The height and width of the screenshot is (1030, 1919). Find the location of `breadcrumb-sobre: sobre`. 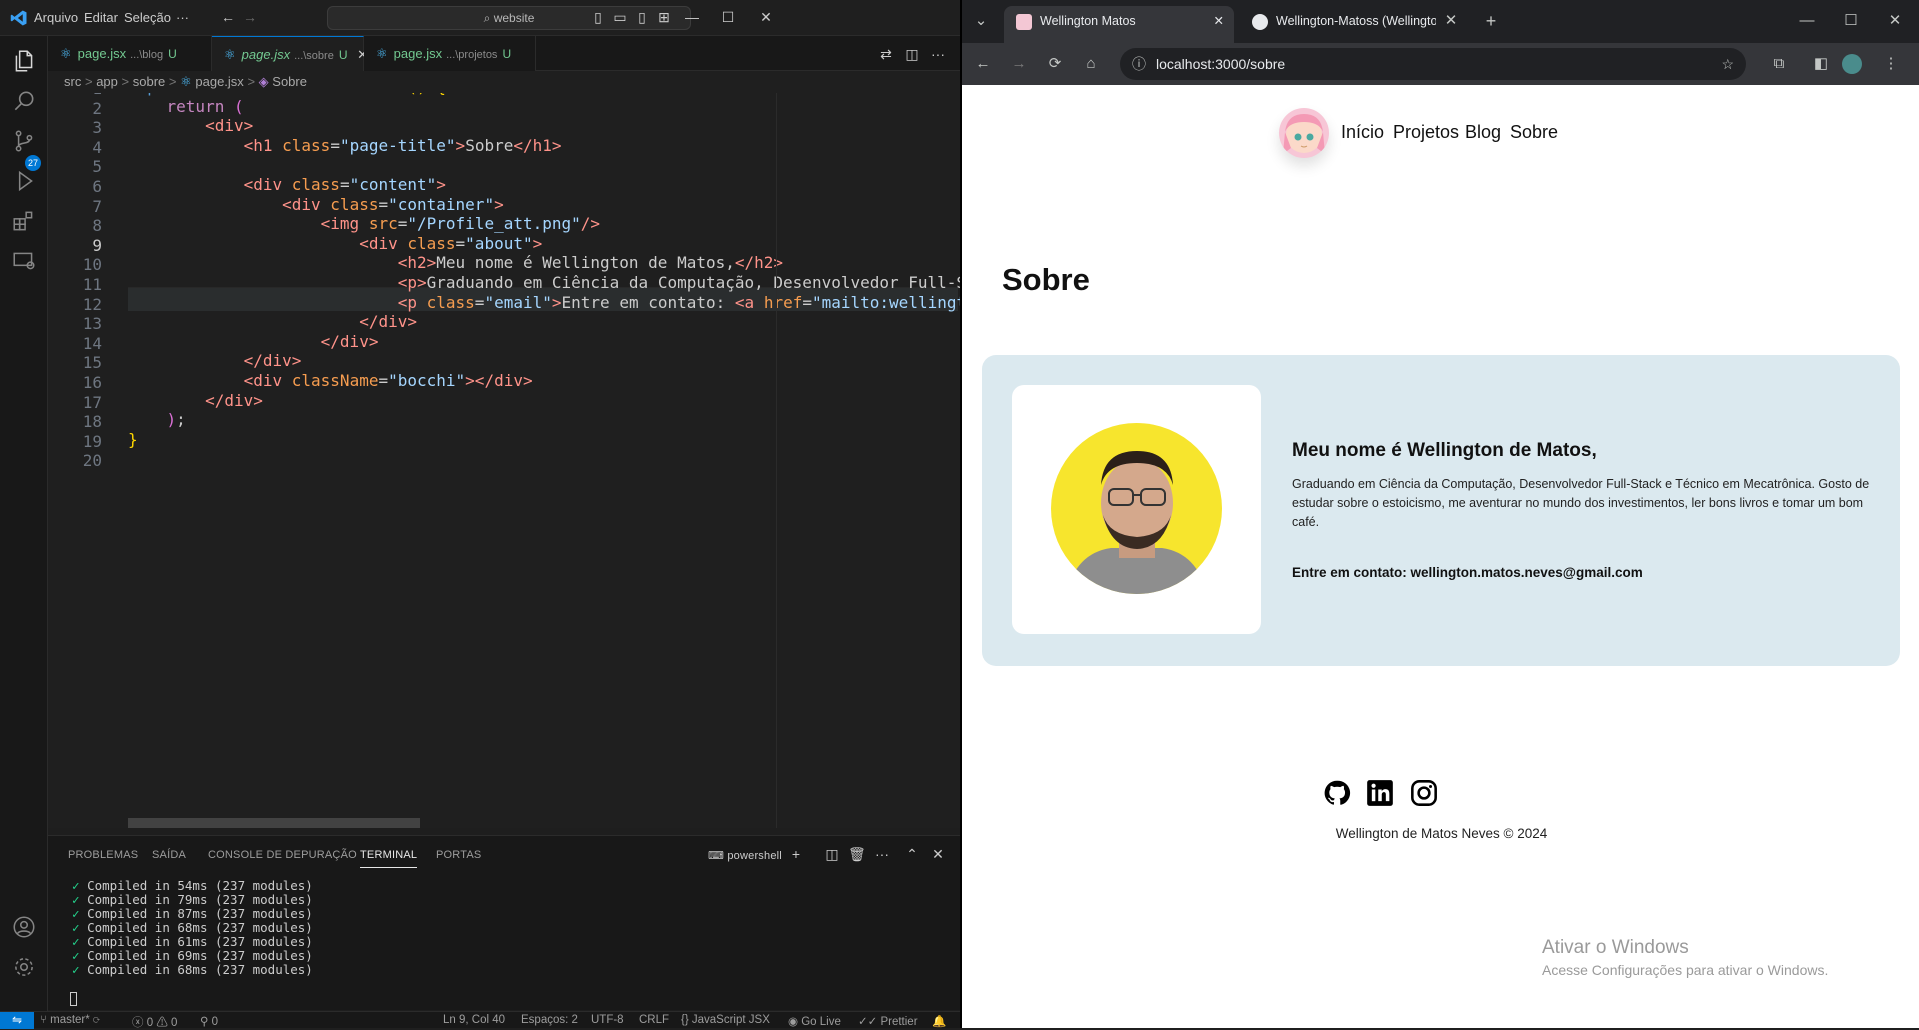

breadcrumb-sobre: sobre is located at coordinates (149, 81).